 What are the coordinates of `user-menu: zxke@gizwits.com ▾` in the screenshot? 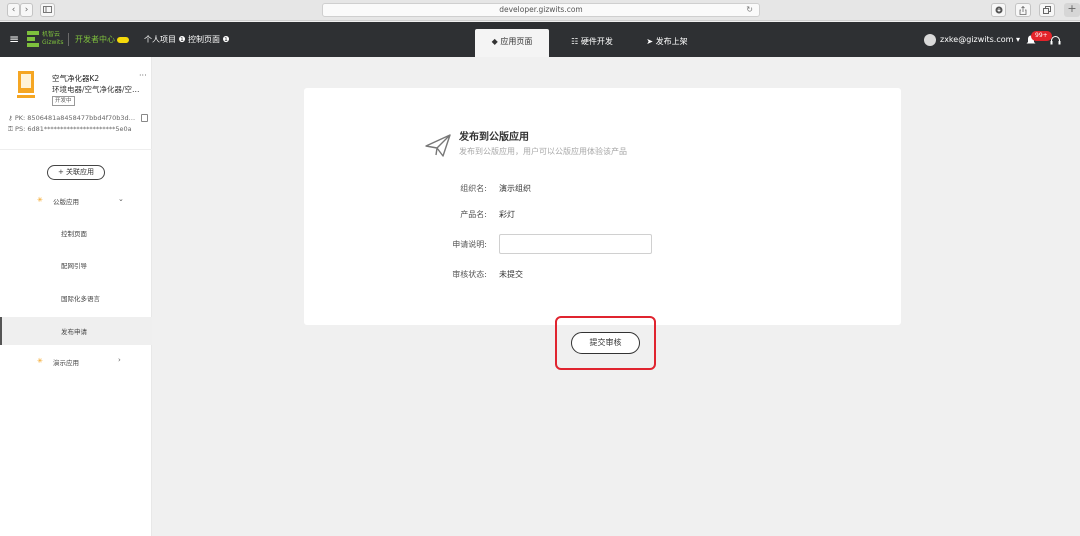 It's located at (980, 39).